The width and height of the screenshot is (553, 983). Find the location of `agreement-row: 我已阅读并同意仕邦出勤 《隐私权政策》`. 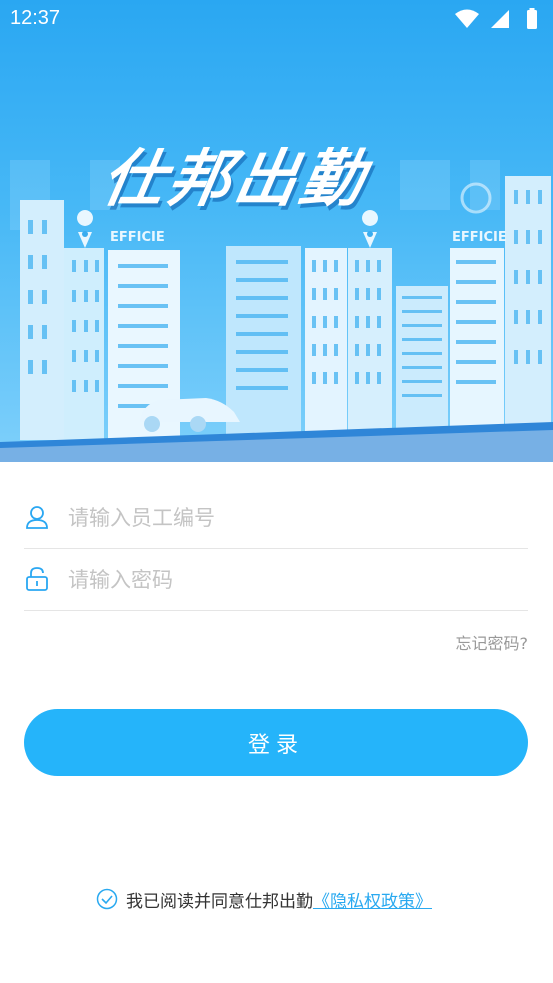

agreement-row: 我已阅读并同意仕邦出勤 《隐私权政策》 is located at coordinates (264, 899).